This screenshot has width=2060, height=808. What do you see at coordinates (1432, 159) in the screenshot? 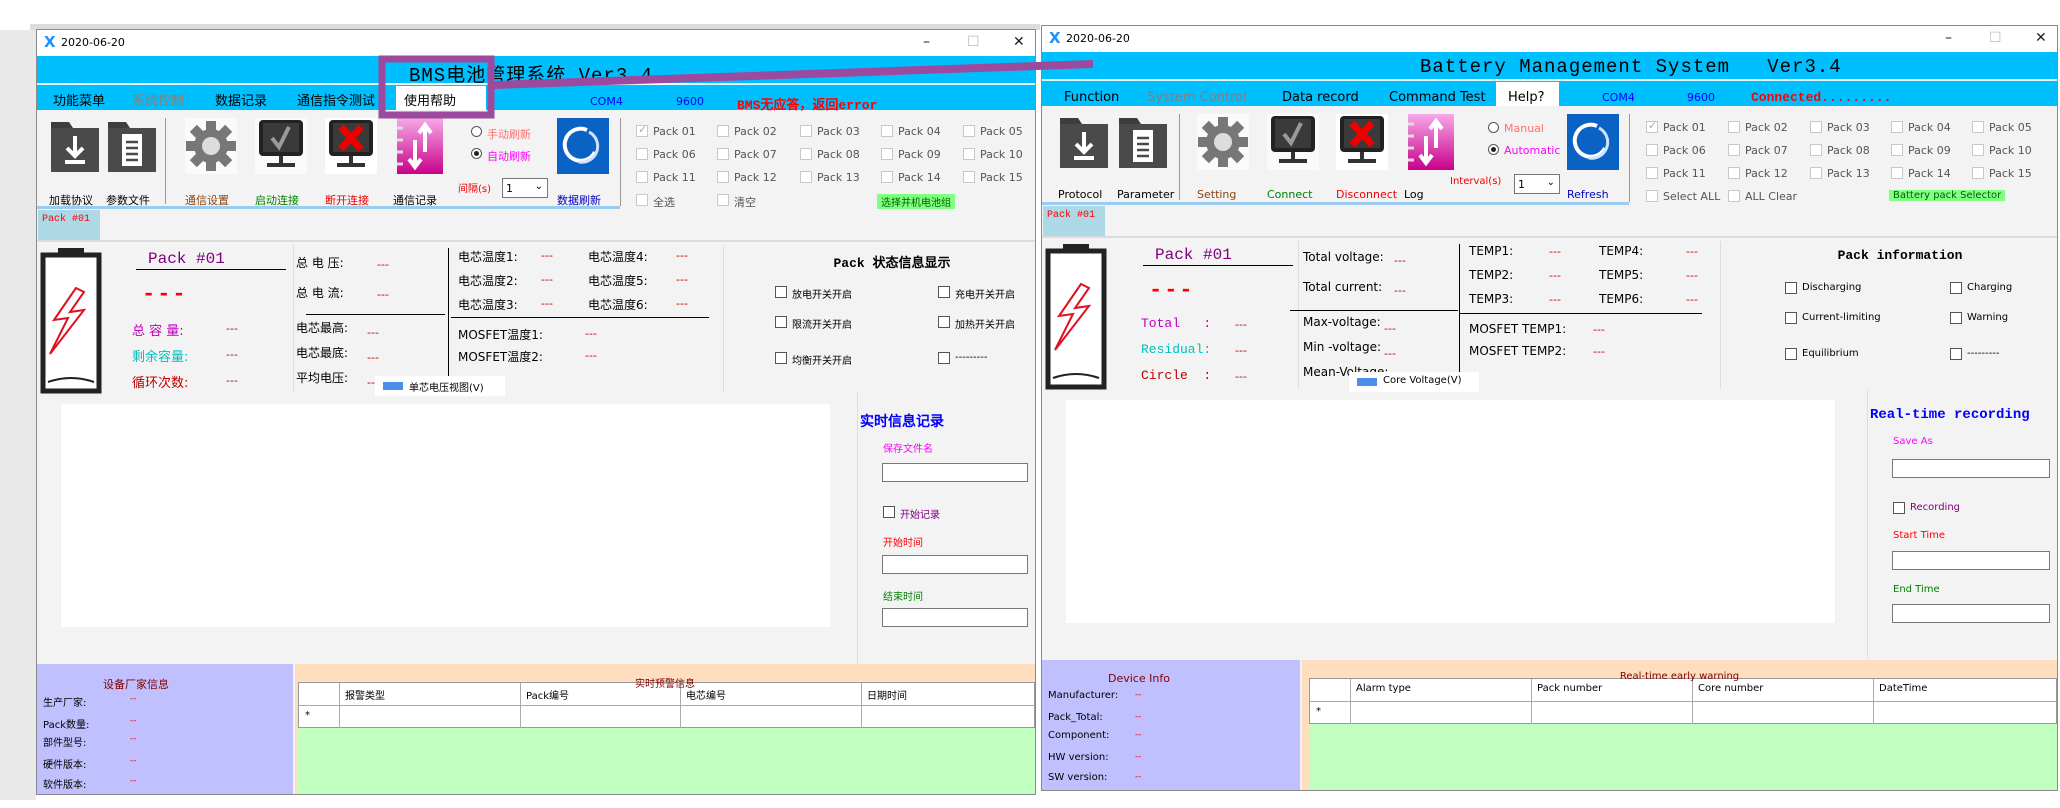
I see `log-button: Log` at bounding box center [1432, 159].